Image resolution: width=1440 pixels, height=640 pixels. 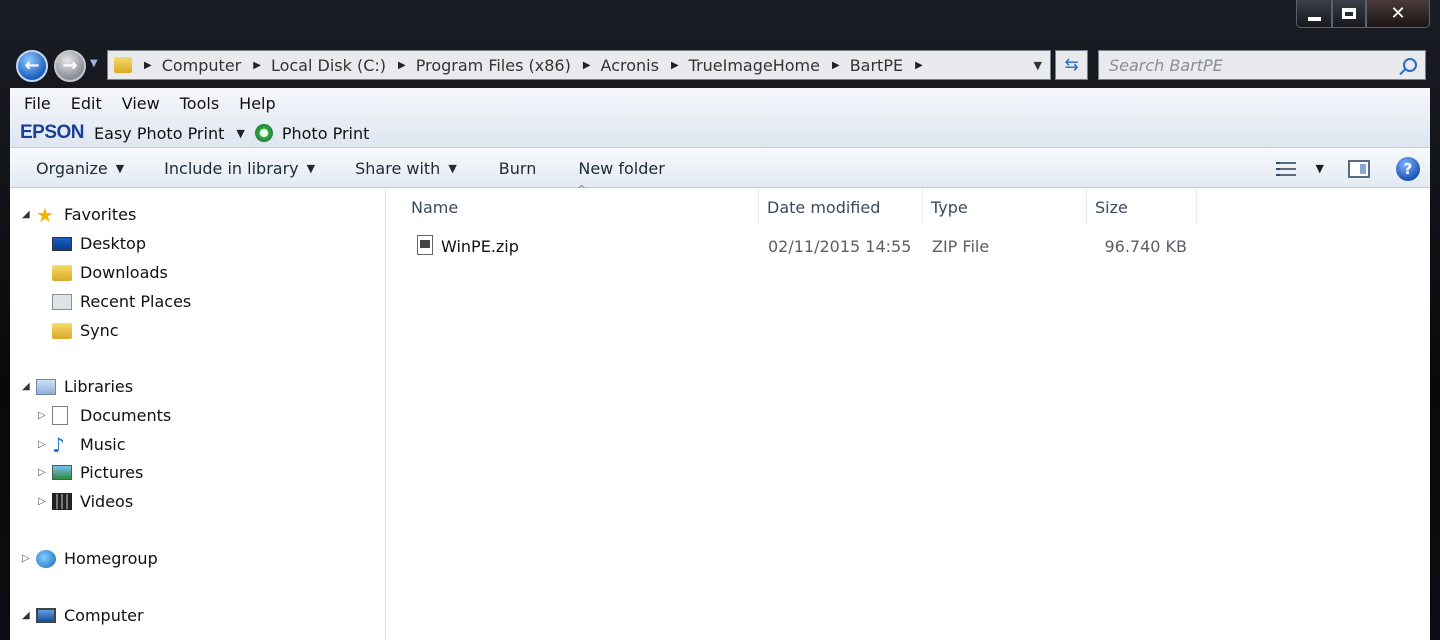 I want to click on nav-desktop: Desktop, so click(x=99, y=243).